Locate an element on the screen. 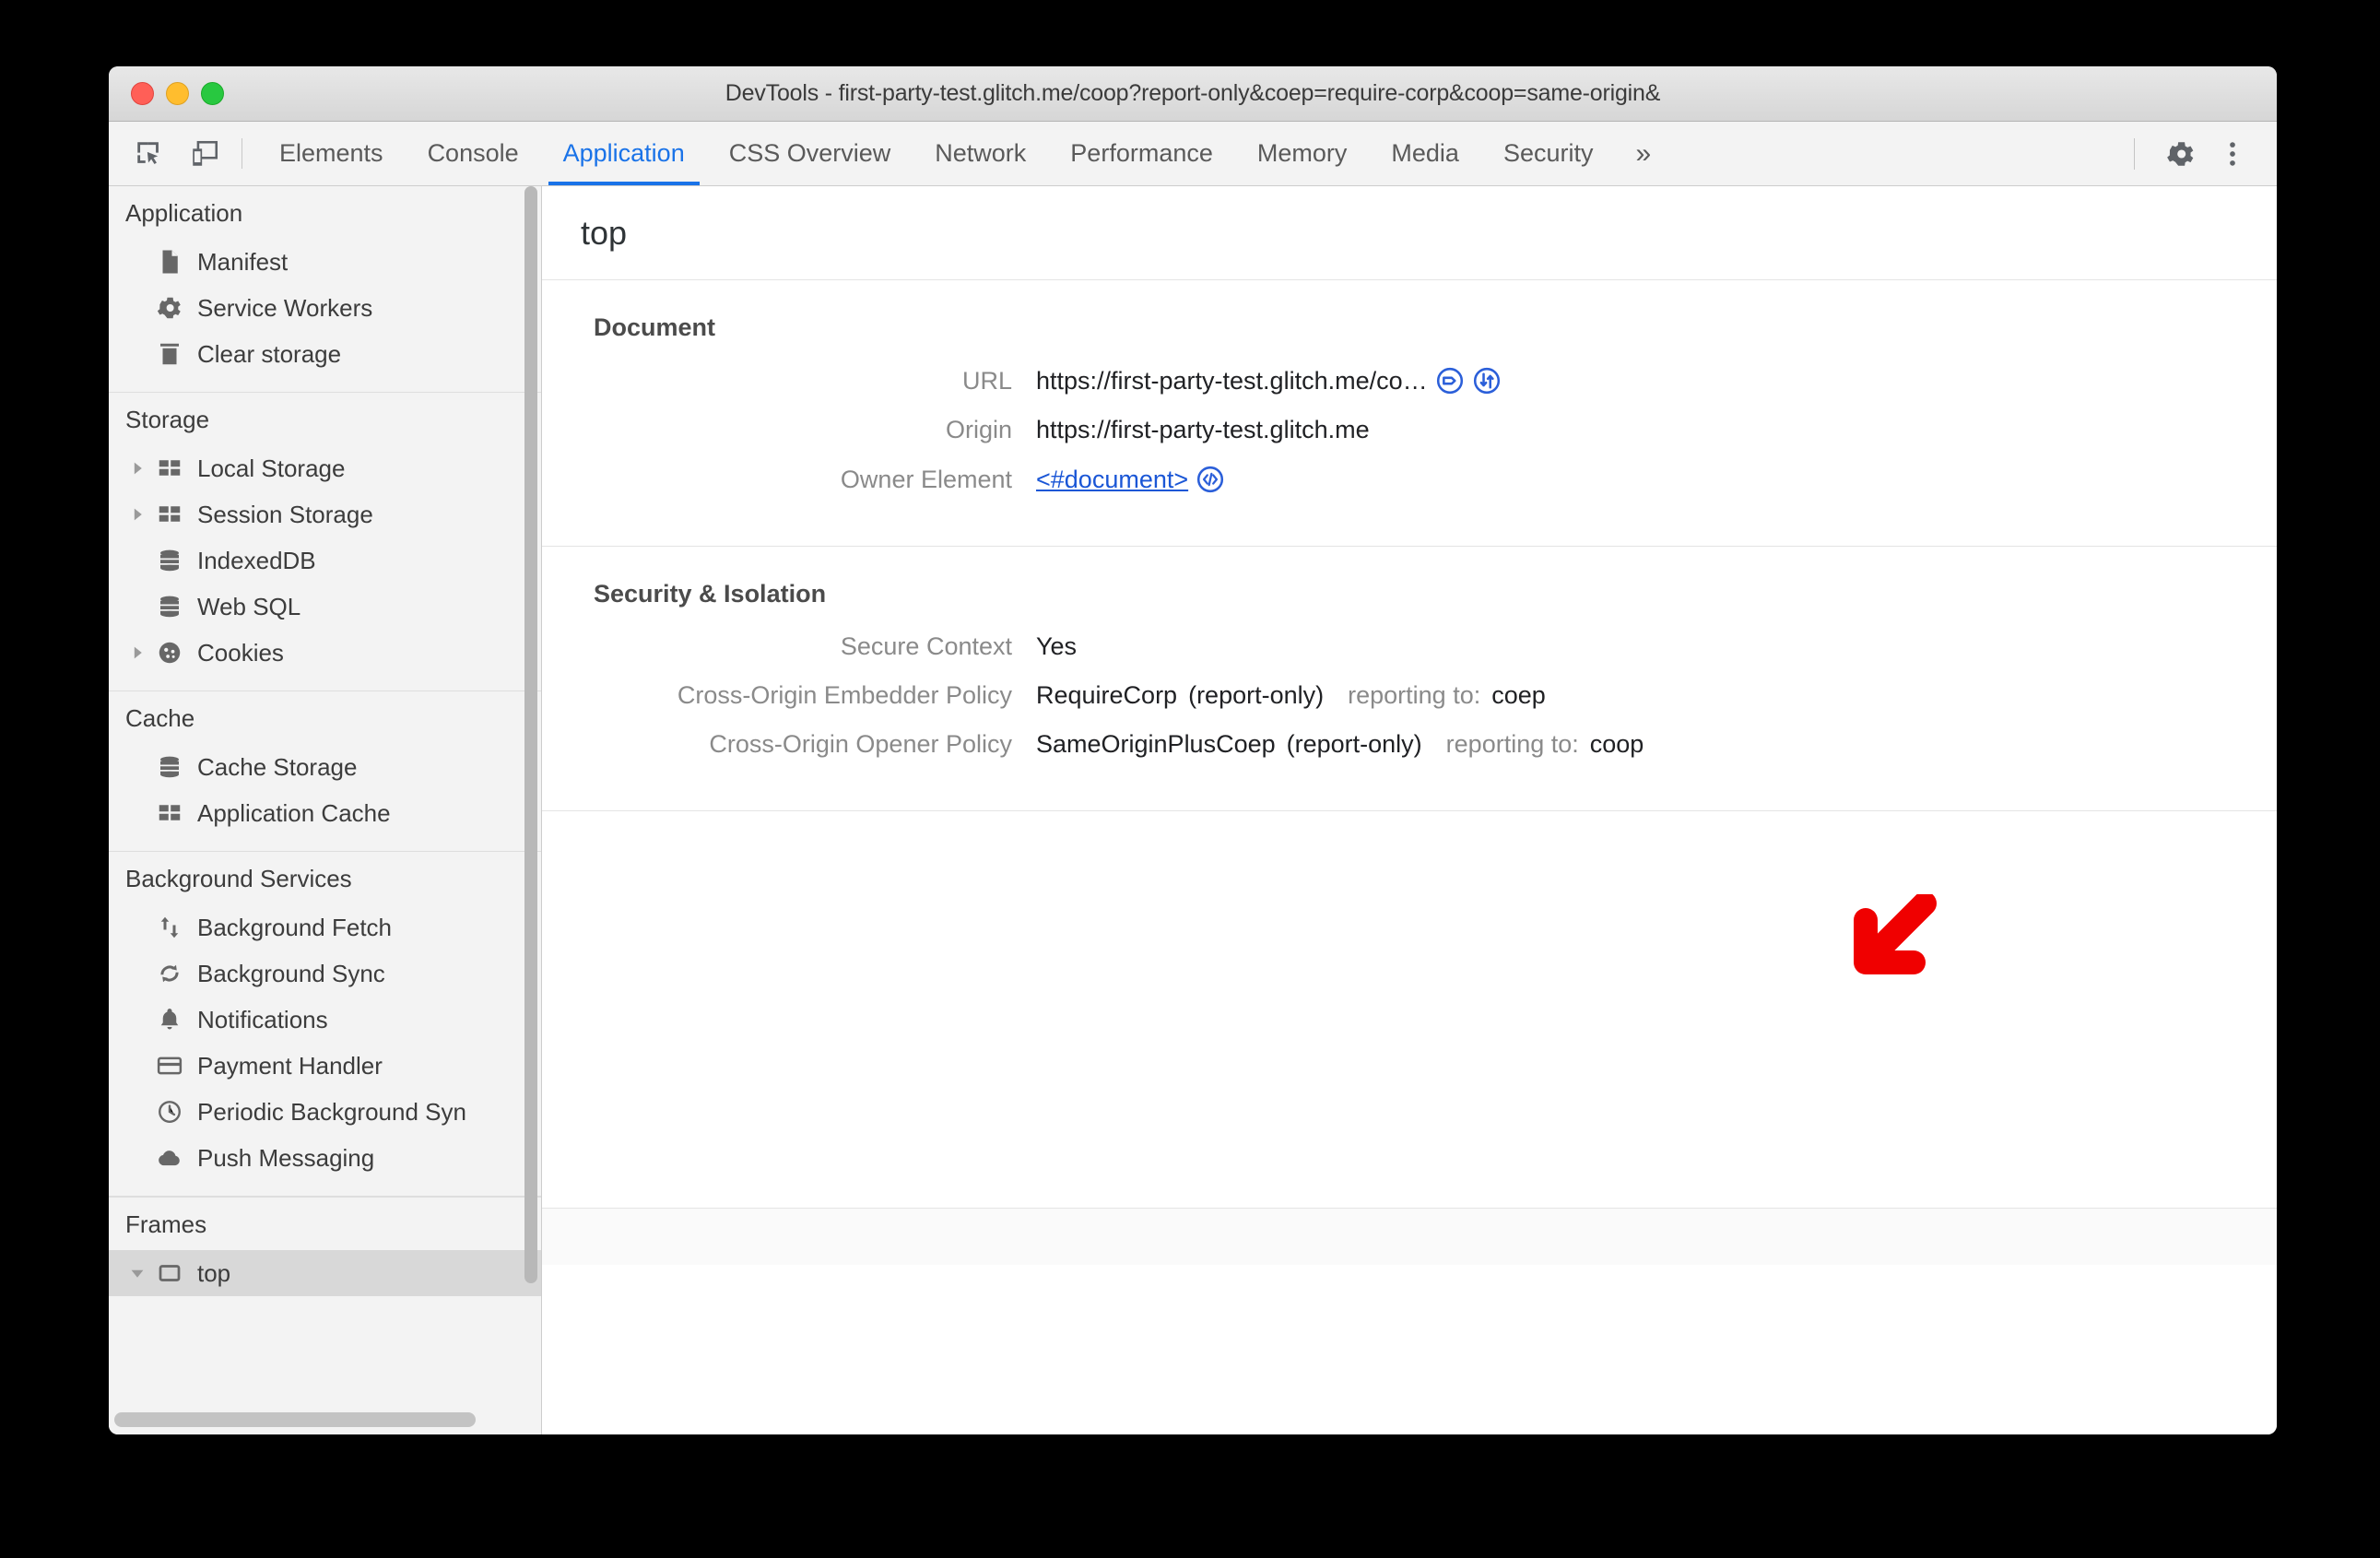 This screenshot has width=2380, height=1558. owner-element-label: Owner Element is located at coordinates (926, 479).